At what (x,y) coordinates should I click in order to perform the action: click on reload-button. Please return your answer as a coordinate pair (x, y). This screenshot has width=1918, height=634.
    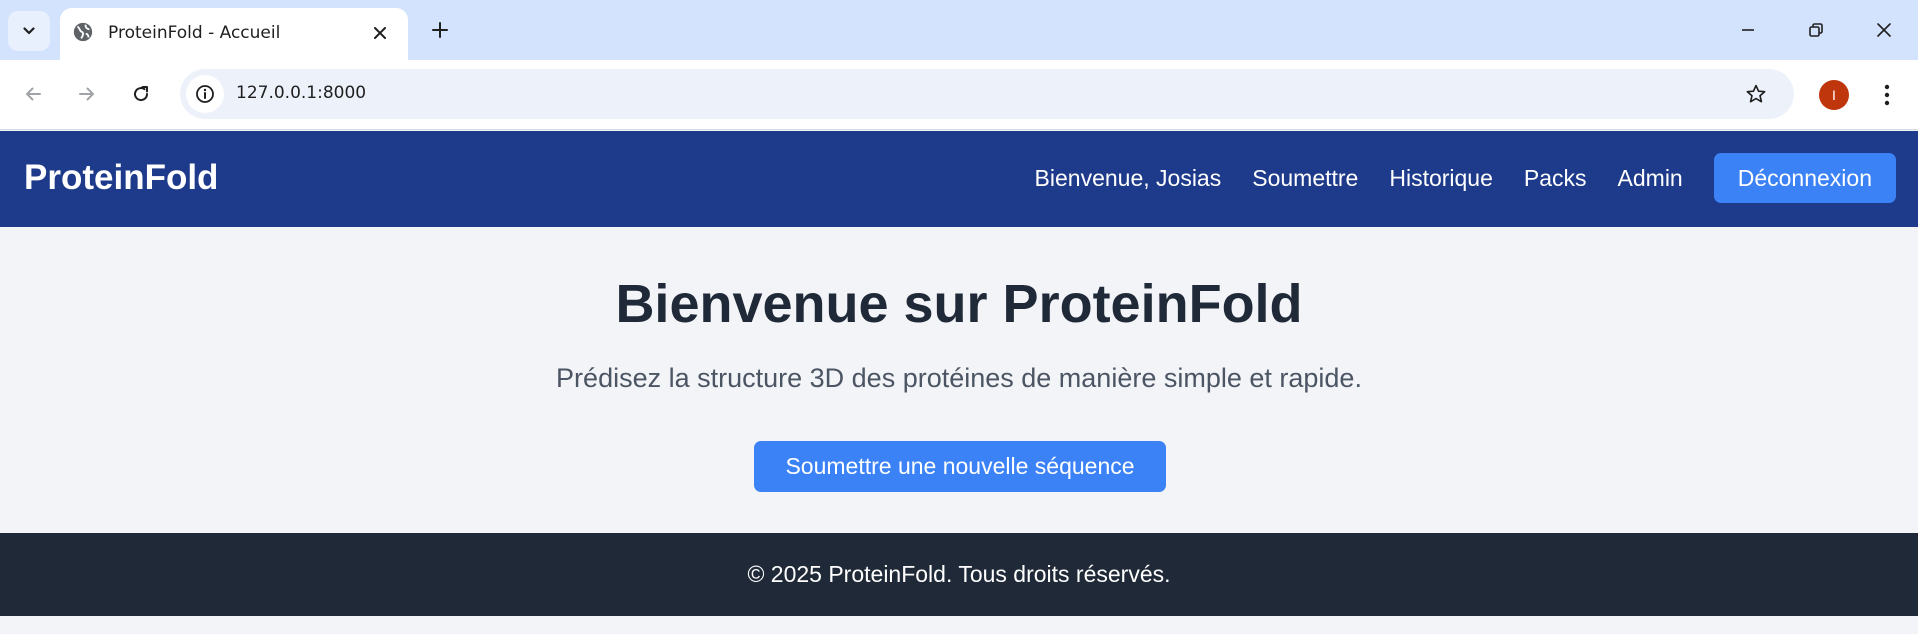
    Looking at the image, I should click on (141, 94).